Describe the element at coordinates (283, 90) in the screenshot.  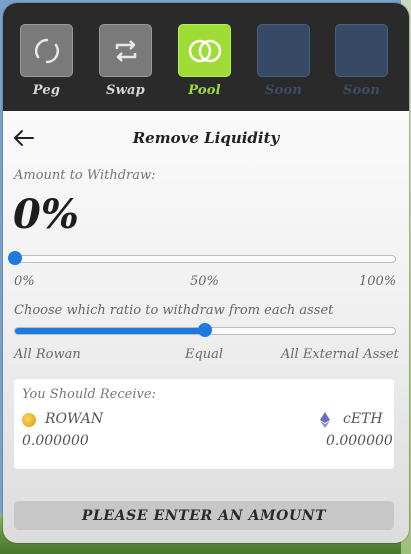
I see `nav-label-soon-1: Soon` at that location.